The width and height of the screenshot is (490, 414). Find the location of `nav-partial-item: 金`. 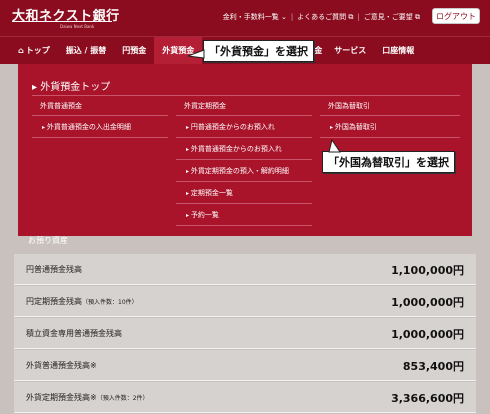

nav-partial-item: 金 is located at coordinates (320, 51).